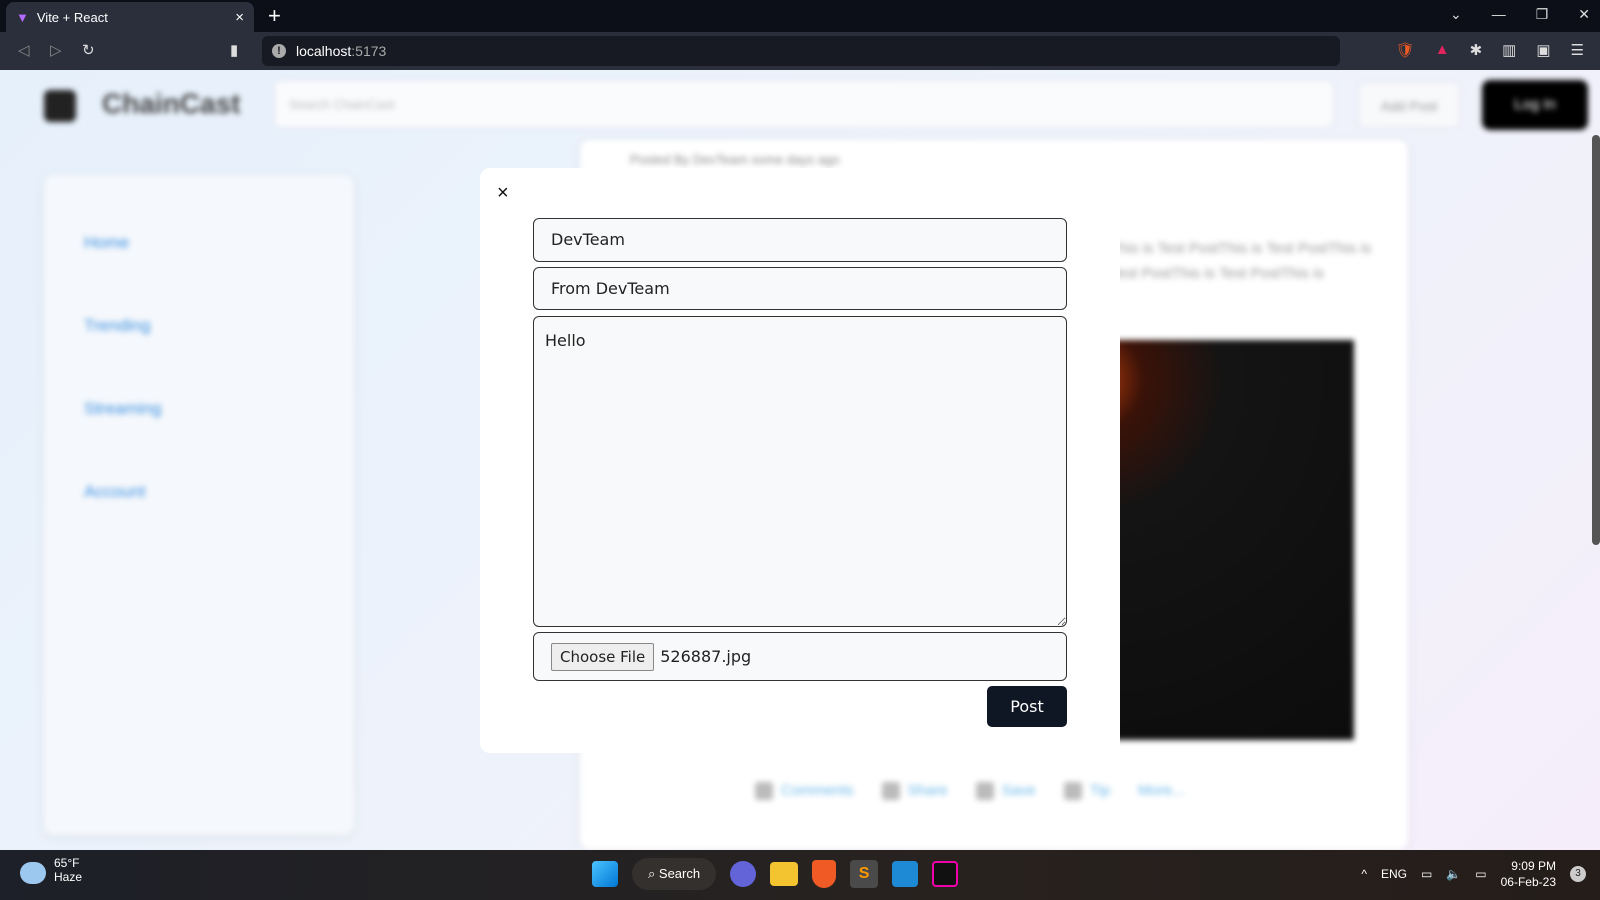 This screenshot has width=1600, height=900. I want to click on tab-title: Vite + React, so click(72, 17).